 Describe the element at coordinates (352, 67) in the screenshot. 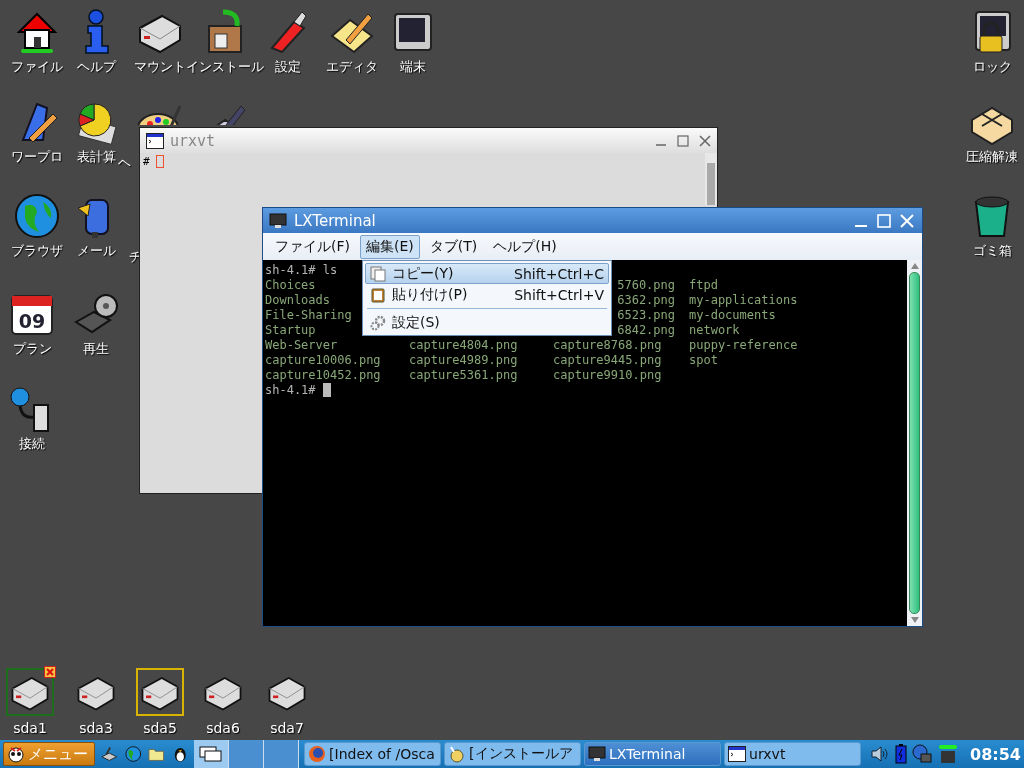

I see `icon-label: エディタ` at that location.